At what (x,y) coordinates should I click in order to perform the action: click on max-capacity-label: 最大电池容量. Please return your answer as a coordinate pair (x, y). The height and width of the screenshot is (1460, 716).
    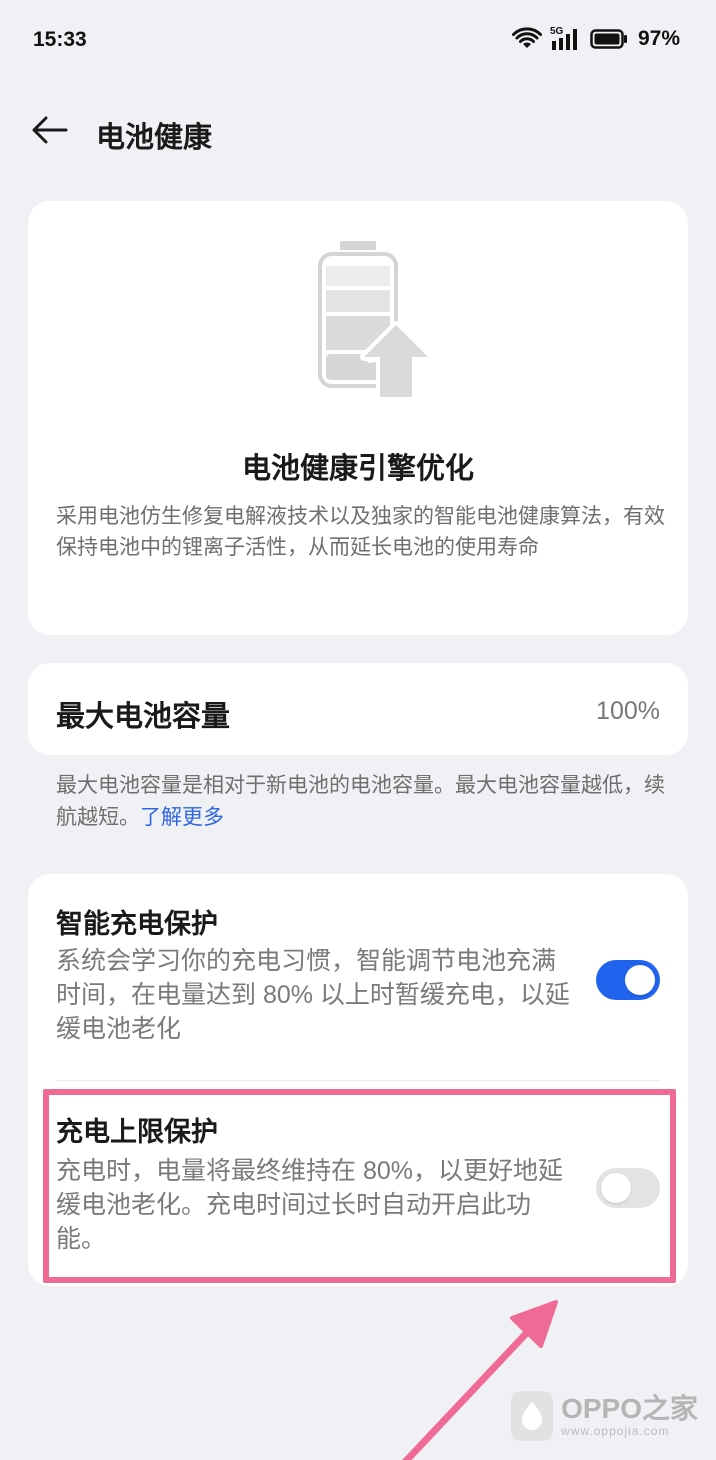
    Looking at the image, I should click on (143, 717).